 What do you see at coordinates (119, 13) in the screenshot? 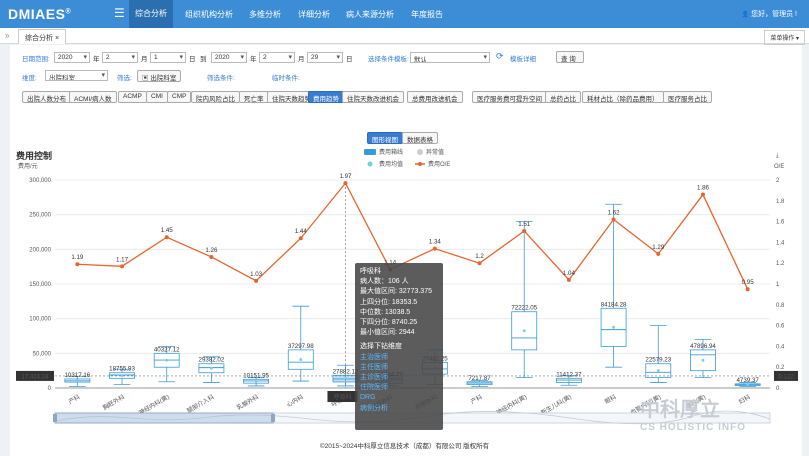
I see `hamburger-menu-icon: ☰` at bounding box center [119, 13].